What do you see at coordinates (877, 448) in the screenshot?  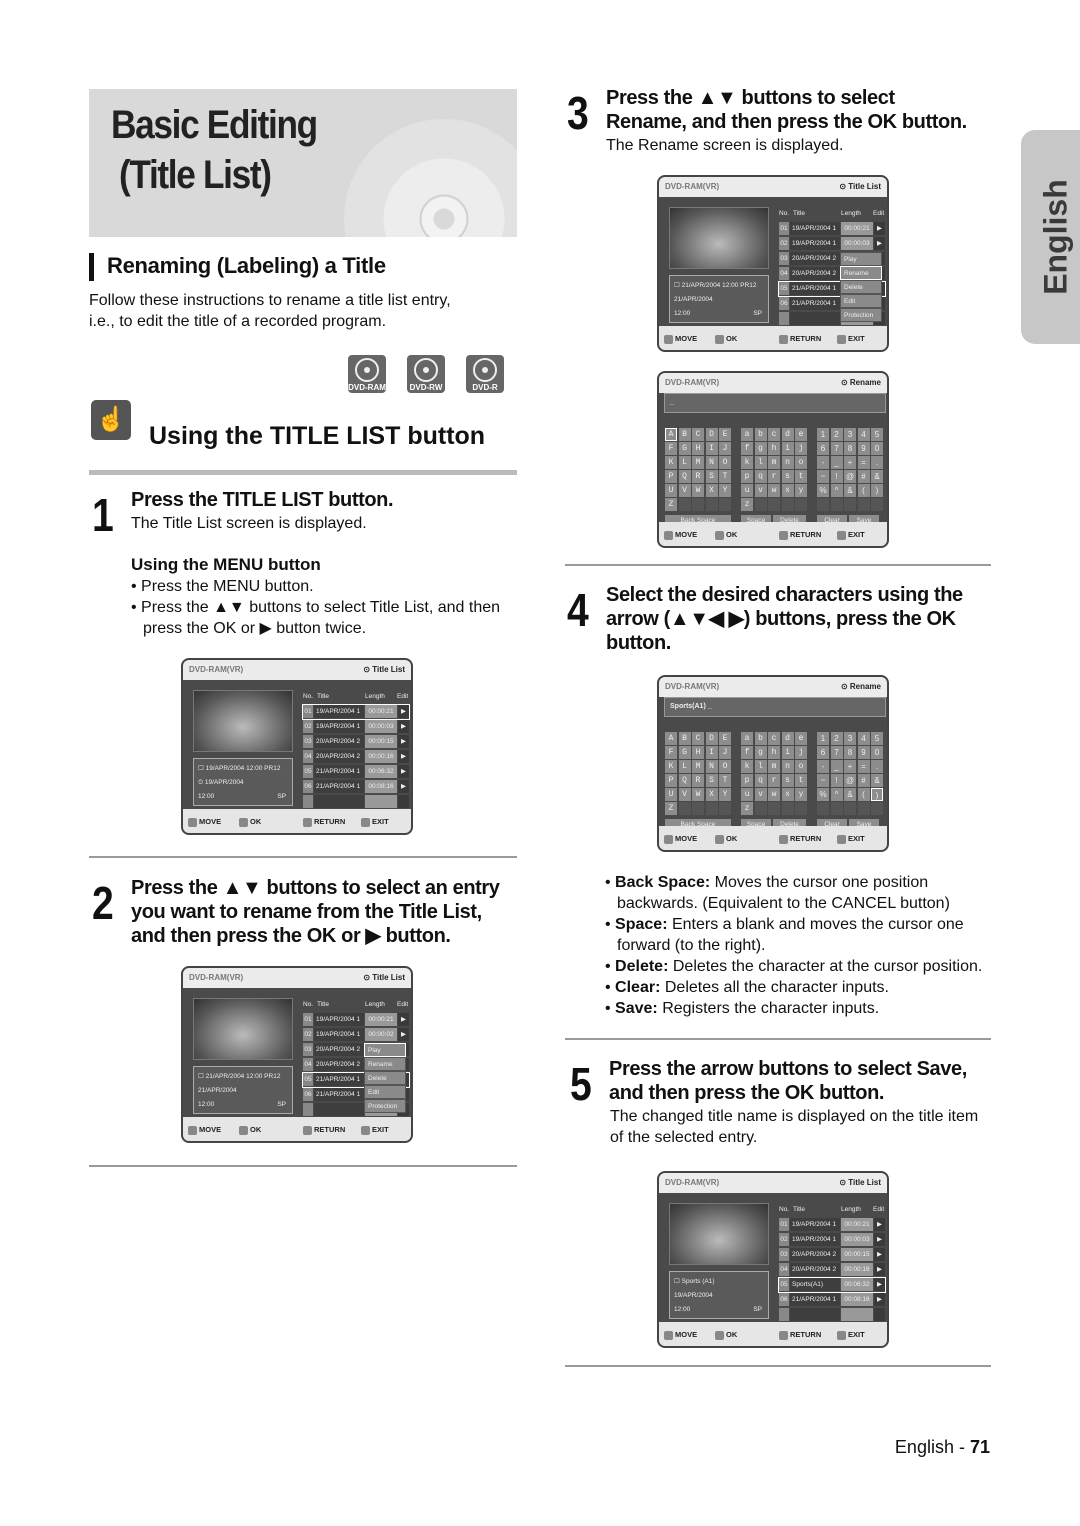 I see `keyboard-key: 0` at bounding box center [877, 448].